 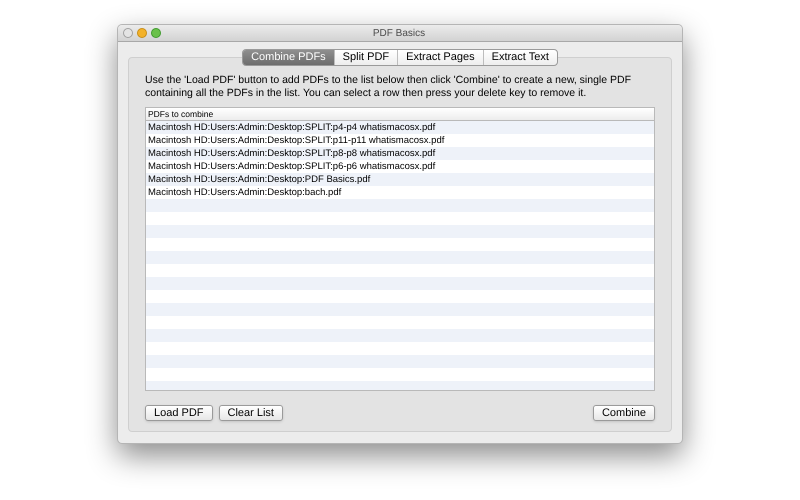 I want to click on instructions-text: Use the 'Load PDF' button to add PDFs to the list below then click 'Combine' to create a new, single PDF containing all the PDFs in the list. You can select a row then press your delete key to remove it., so click(x=388, y=87).